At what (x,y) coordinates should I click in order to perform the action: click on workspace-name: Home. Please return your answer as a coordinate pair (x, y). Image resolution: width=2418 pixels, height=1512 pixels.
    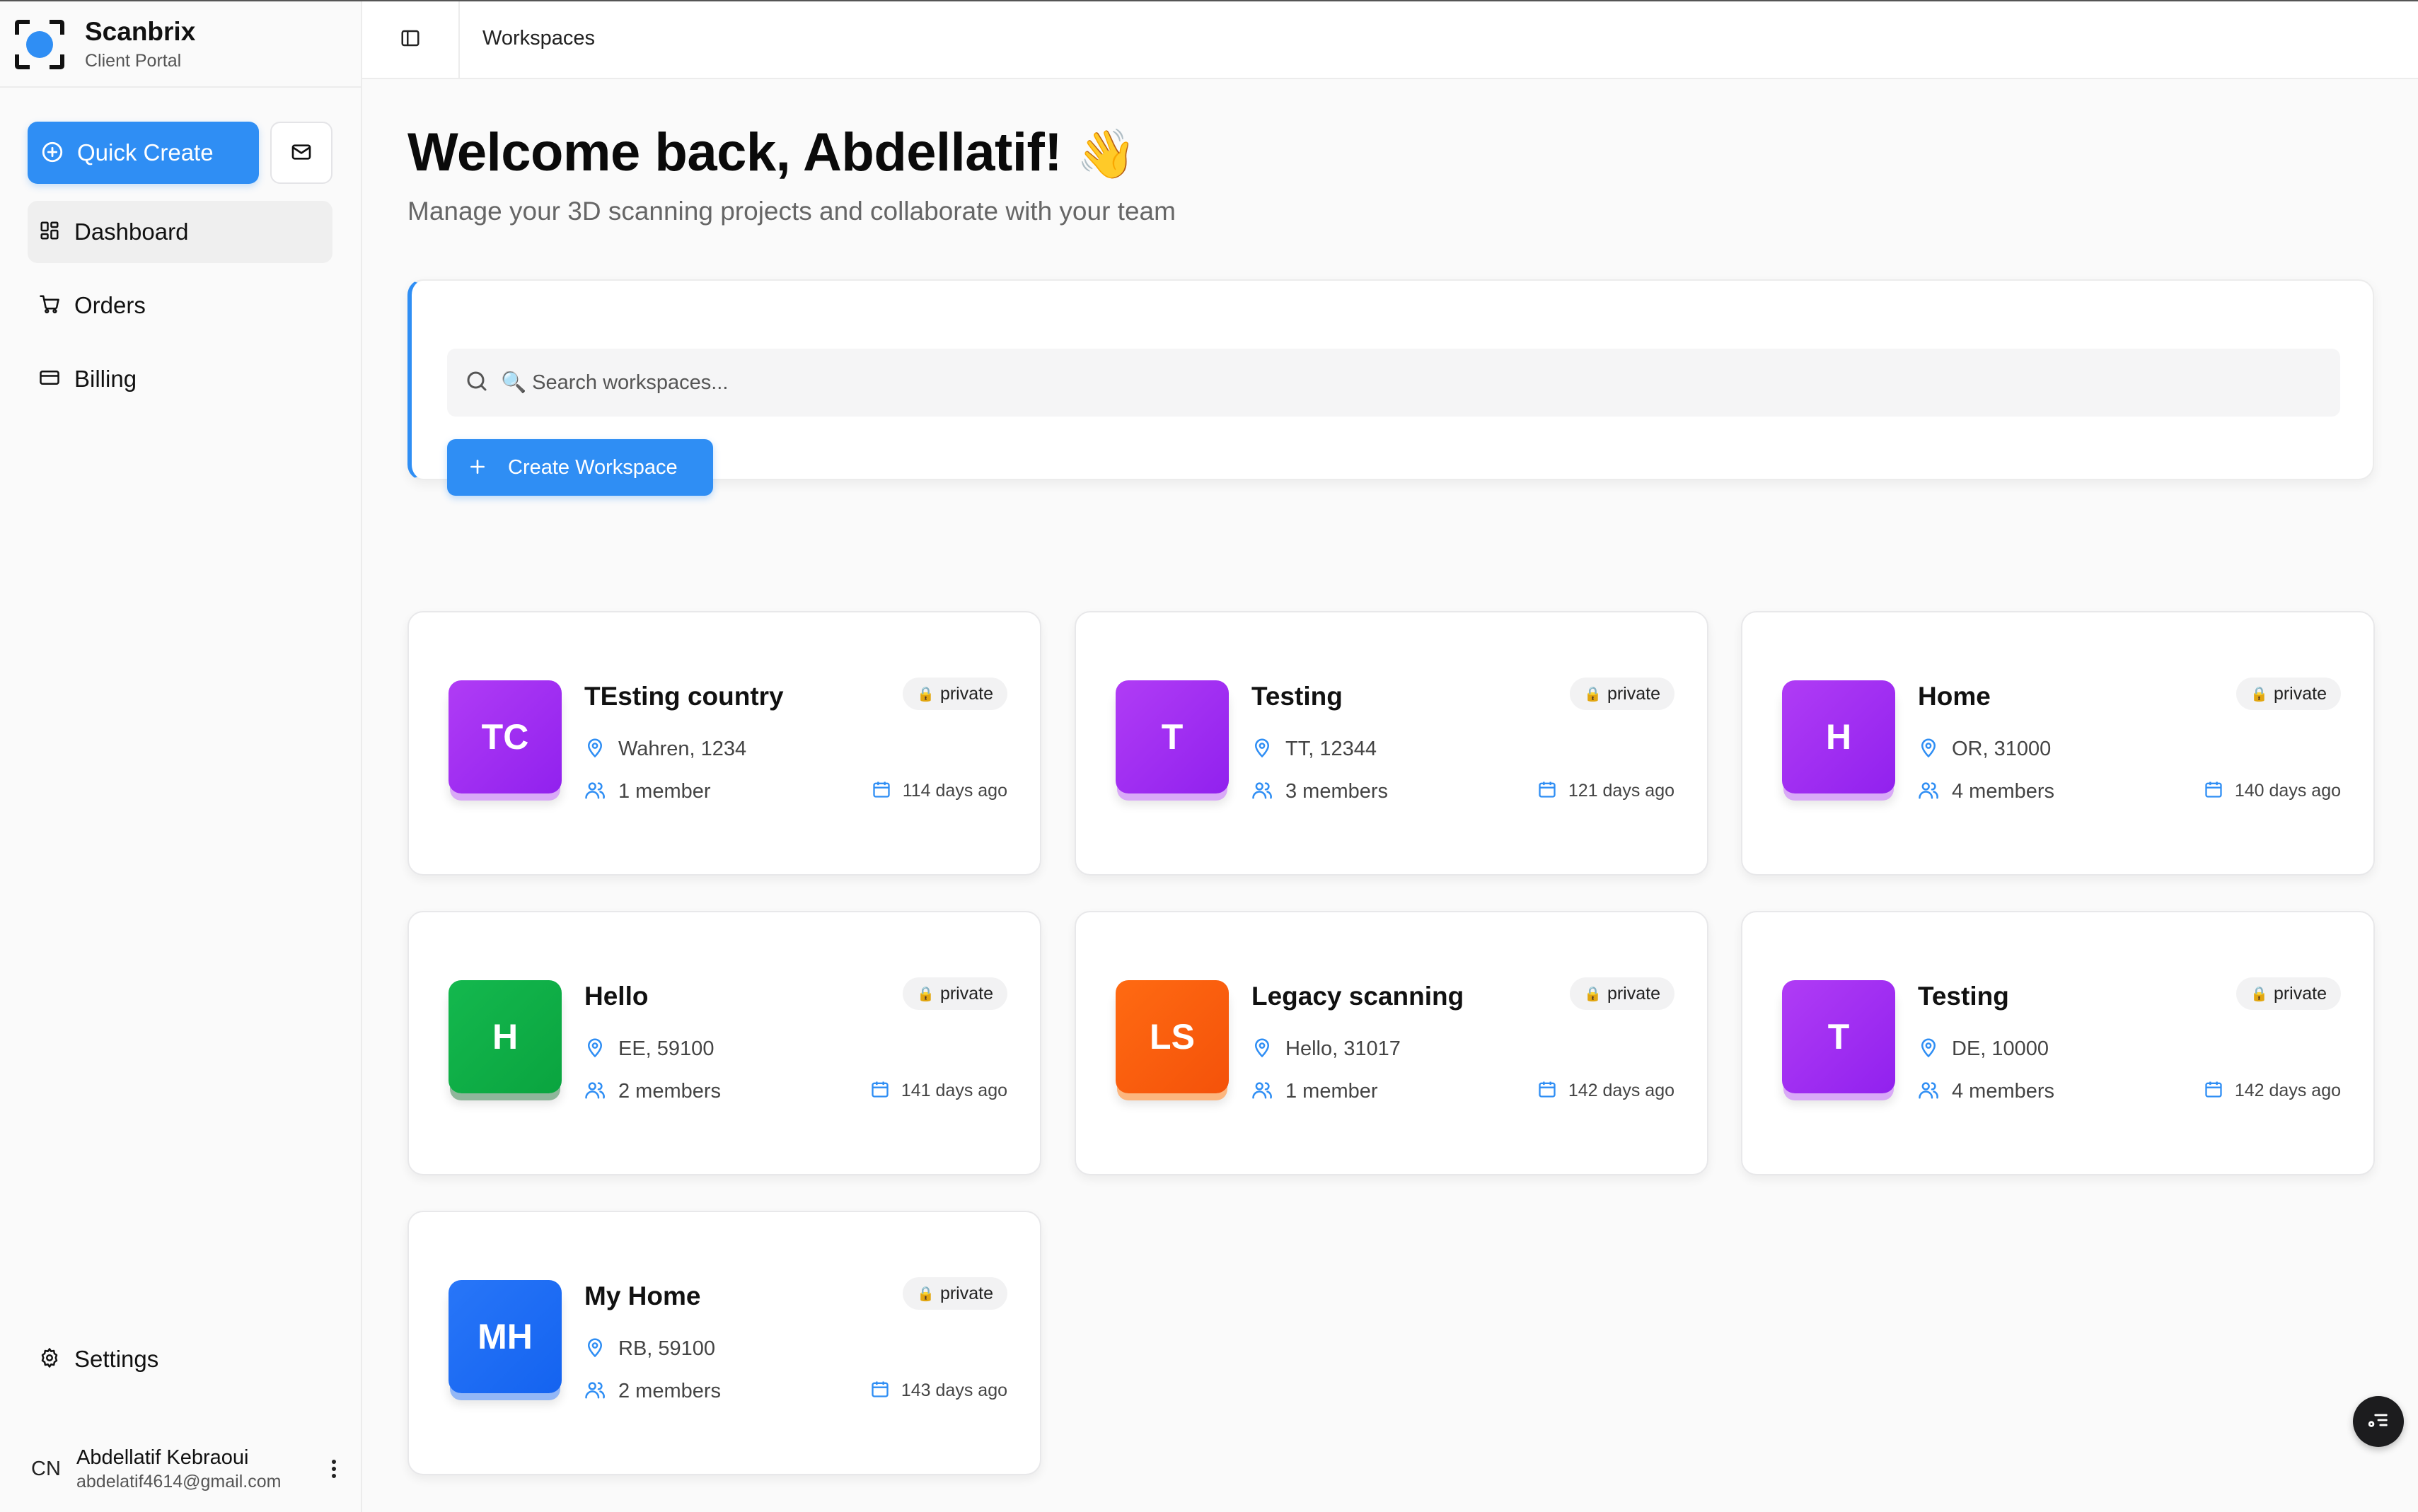
    Looking at the image, I should click on (1954, 696).